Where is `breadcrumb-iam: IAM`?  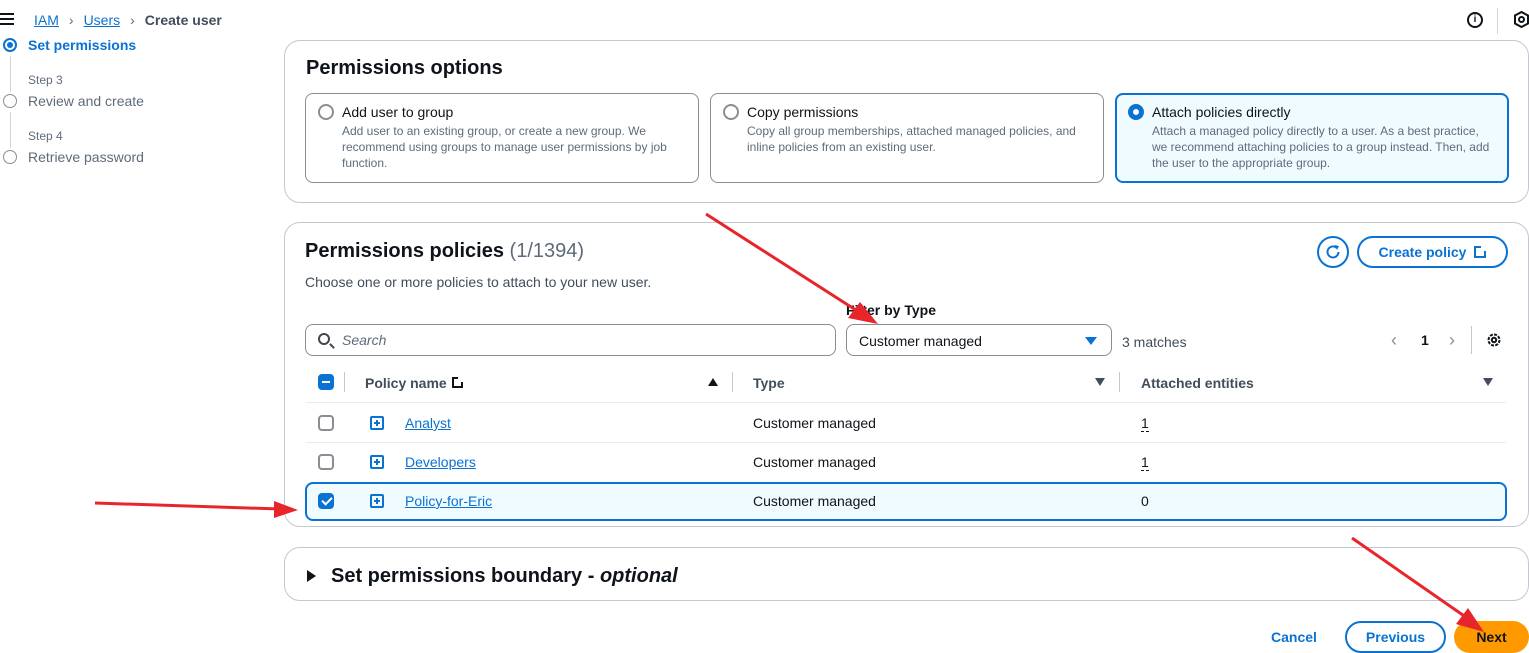
breadcrumb-iam: IAM is located at coordinates (46, 20).